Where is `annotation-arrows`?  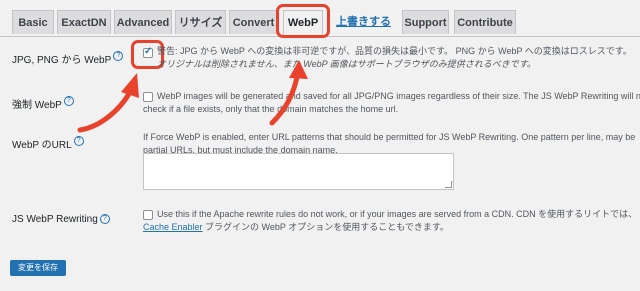 annotation-arrows is located at coordinates (192, 96).